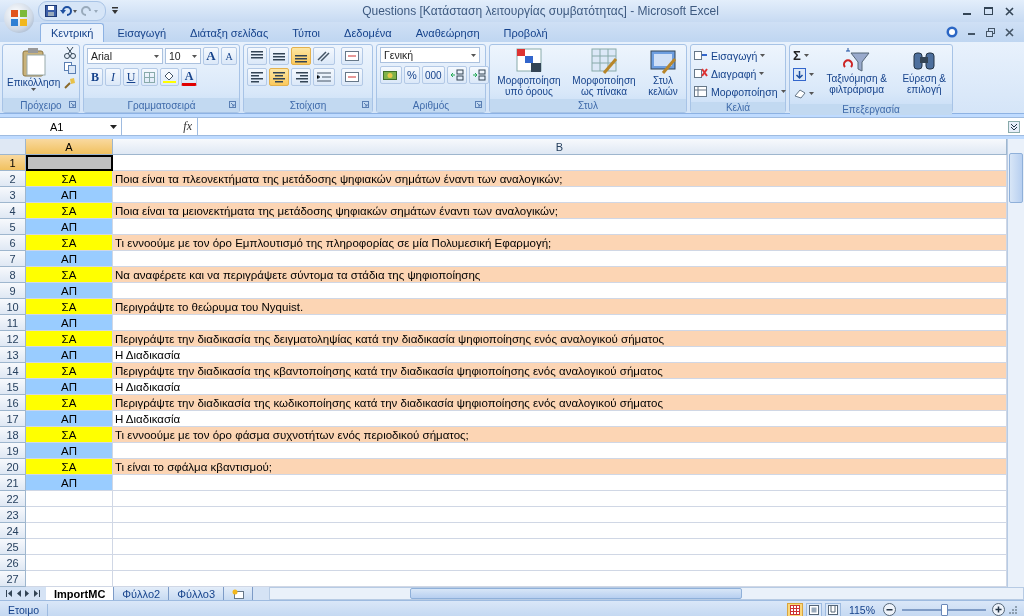  I want to click on zoom-slider-thumb, so click(944, 609).